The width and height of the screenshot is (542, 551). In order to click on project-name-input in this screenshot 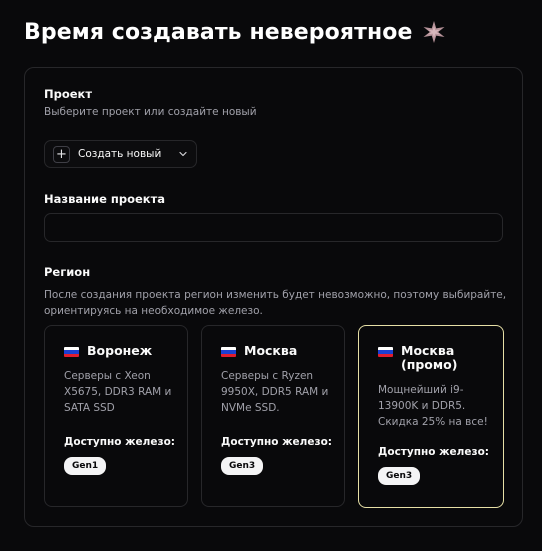, I will do `click(273, 227)`.